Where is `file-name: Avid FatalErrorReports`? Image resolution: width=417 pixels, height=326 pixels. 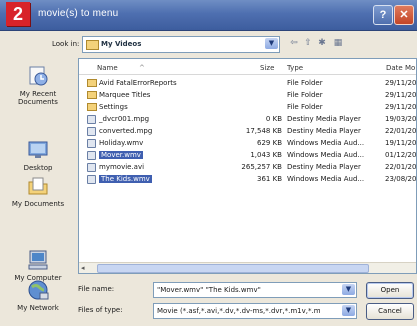 file-name: Avid FatalErrorReports is located at coordinates (138, 83).